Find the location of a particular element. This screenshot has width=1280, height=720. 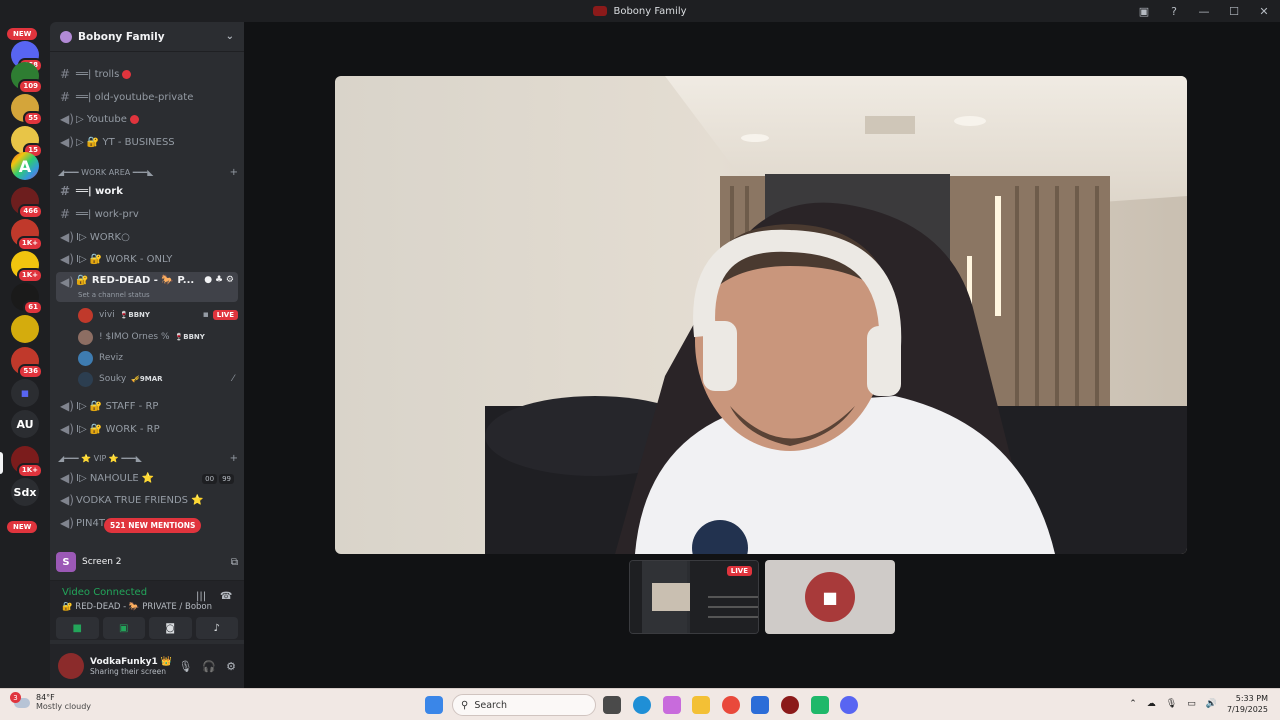

server-icon: 536 is located at coordinates (27, 363).